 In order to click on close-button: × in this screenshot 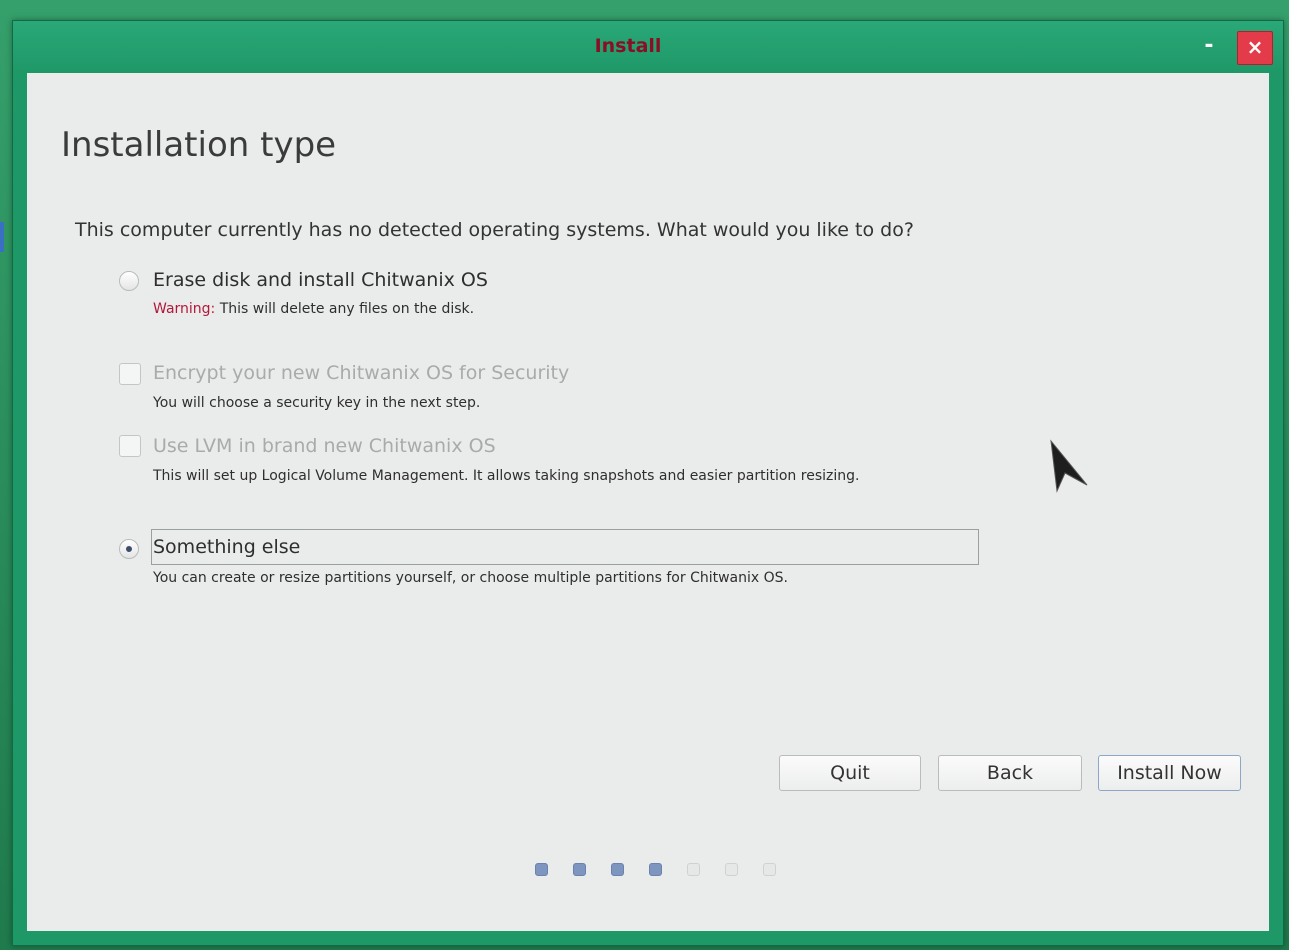, I will do `click(1255, 48)`.